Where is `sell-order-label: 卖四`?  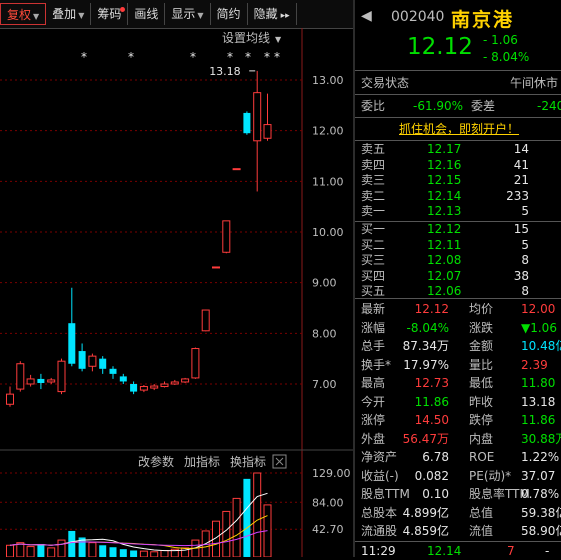 sell-order-label: 卖四 is located at coordinates (373, 164).